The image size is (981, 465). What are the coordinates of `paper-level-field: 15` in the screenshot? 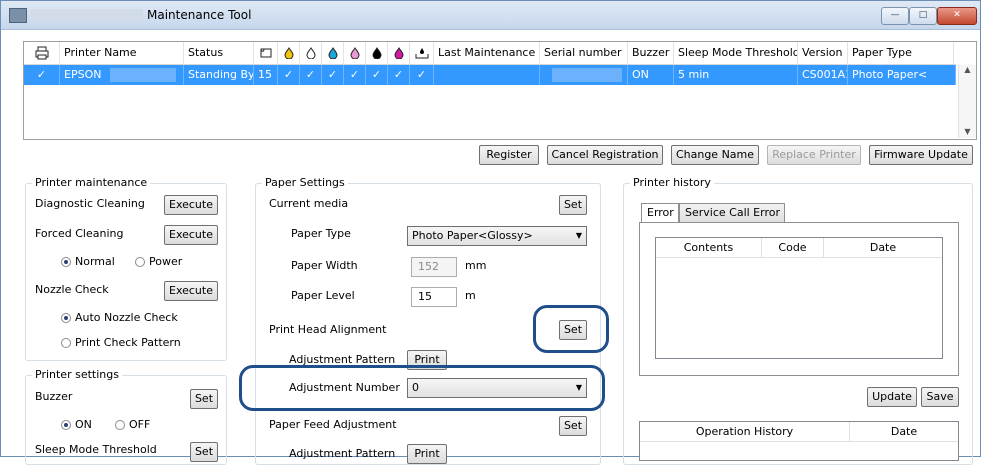 It's located at (434, 297).